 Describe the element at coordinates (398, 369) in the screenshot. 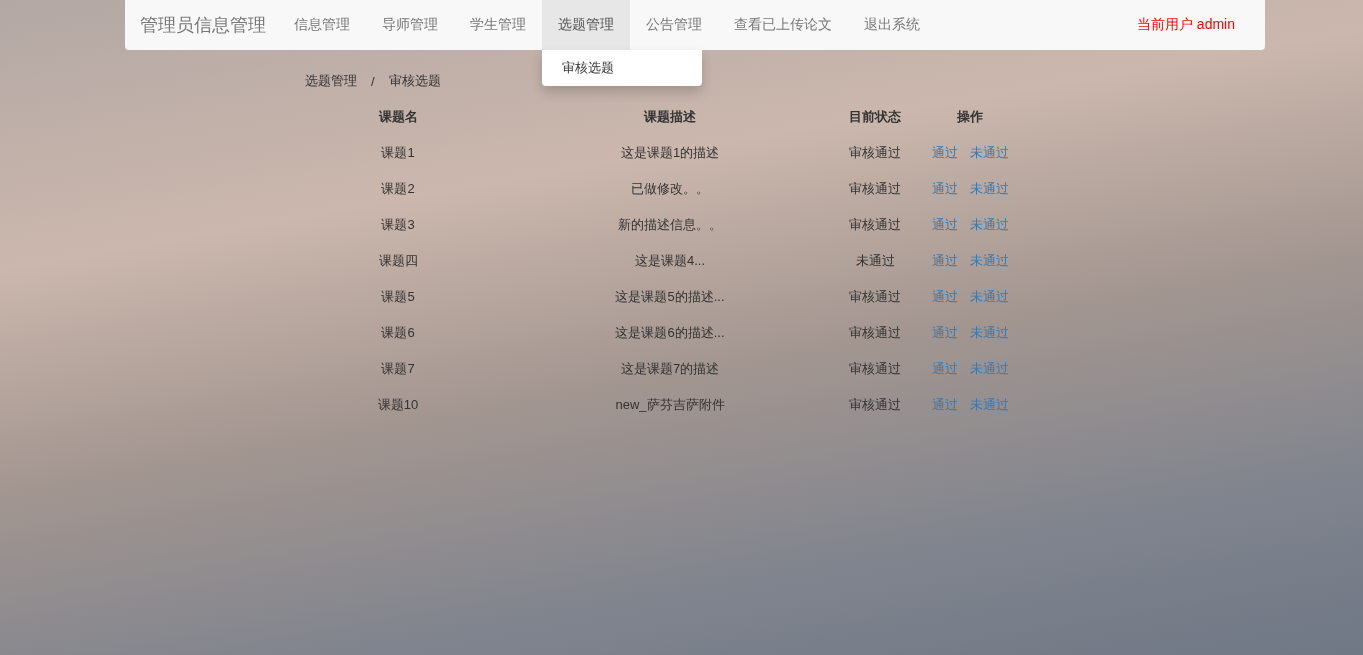

I see `table-cell-text: 课题7` at that location.